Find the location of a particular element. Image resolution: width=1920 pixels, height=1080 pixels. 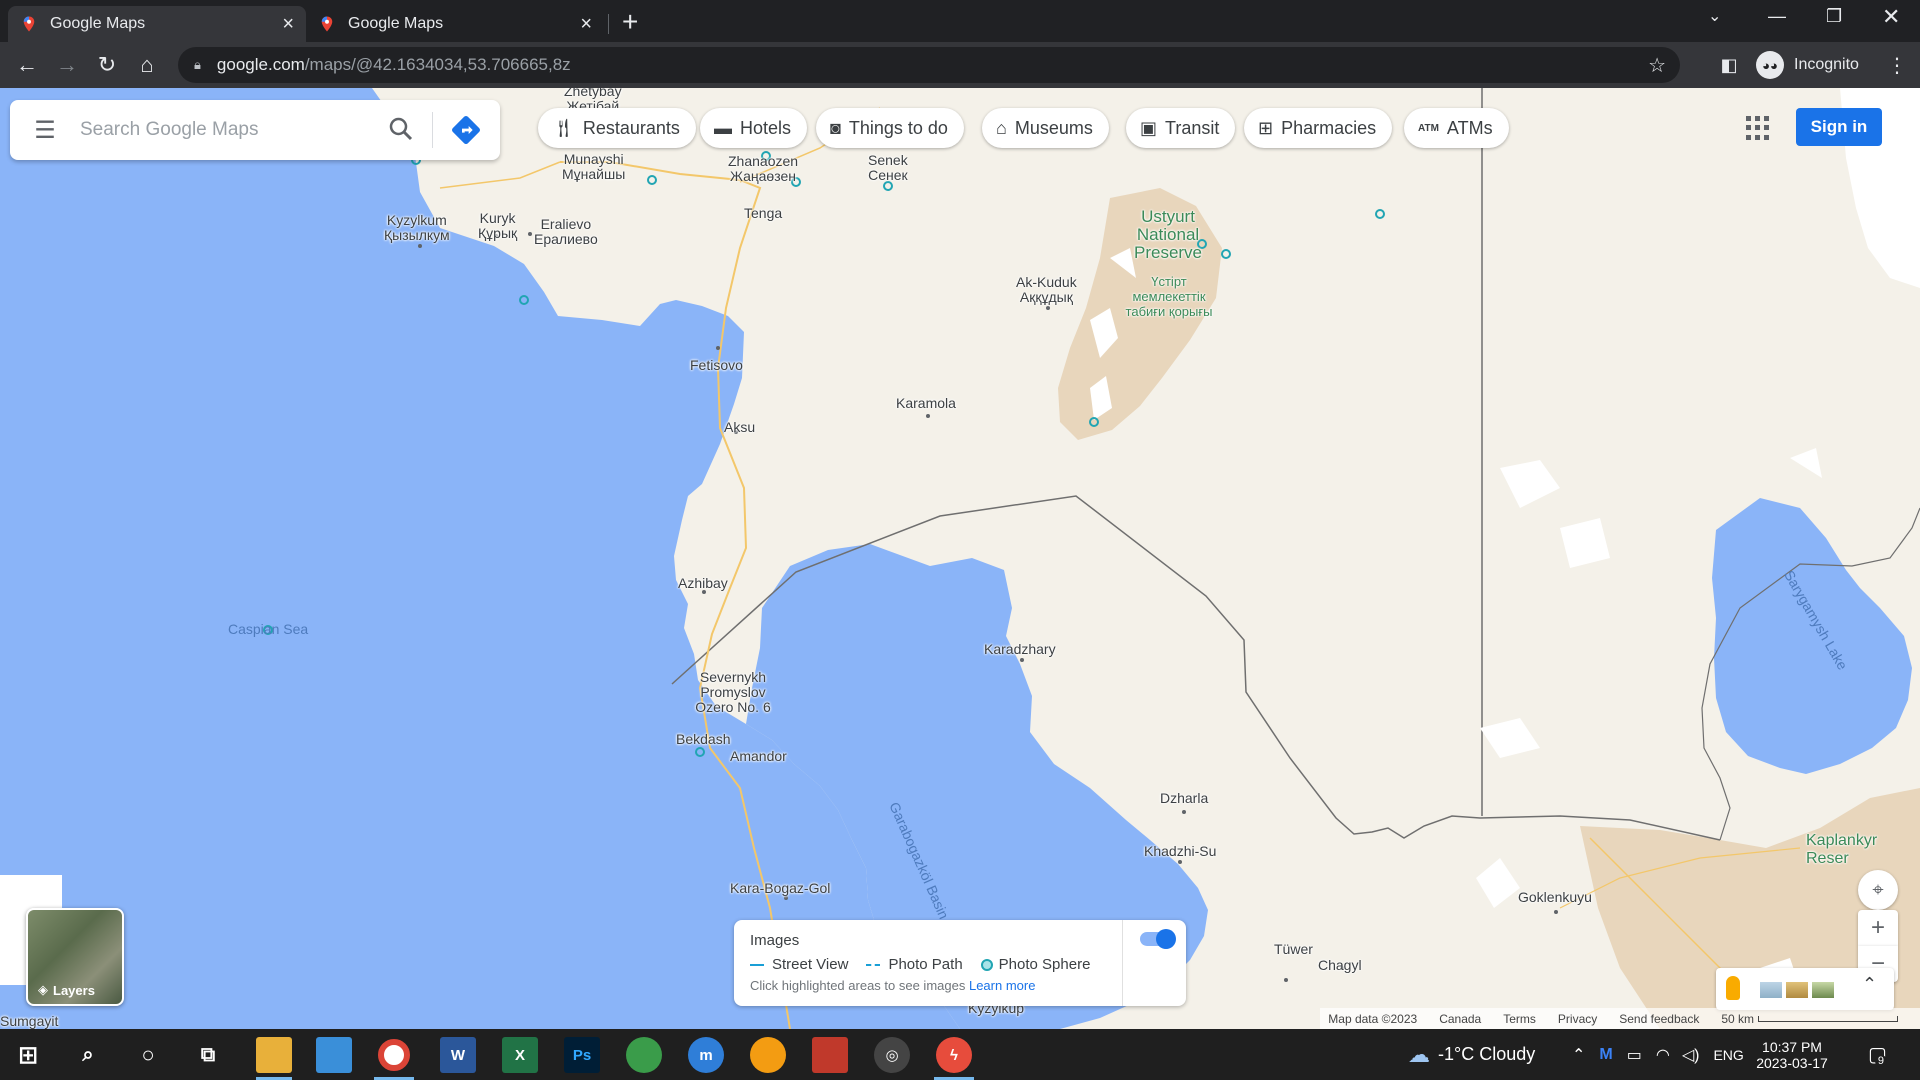

pegman-icon is located at coordinates (1733, 988).